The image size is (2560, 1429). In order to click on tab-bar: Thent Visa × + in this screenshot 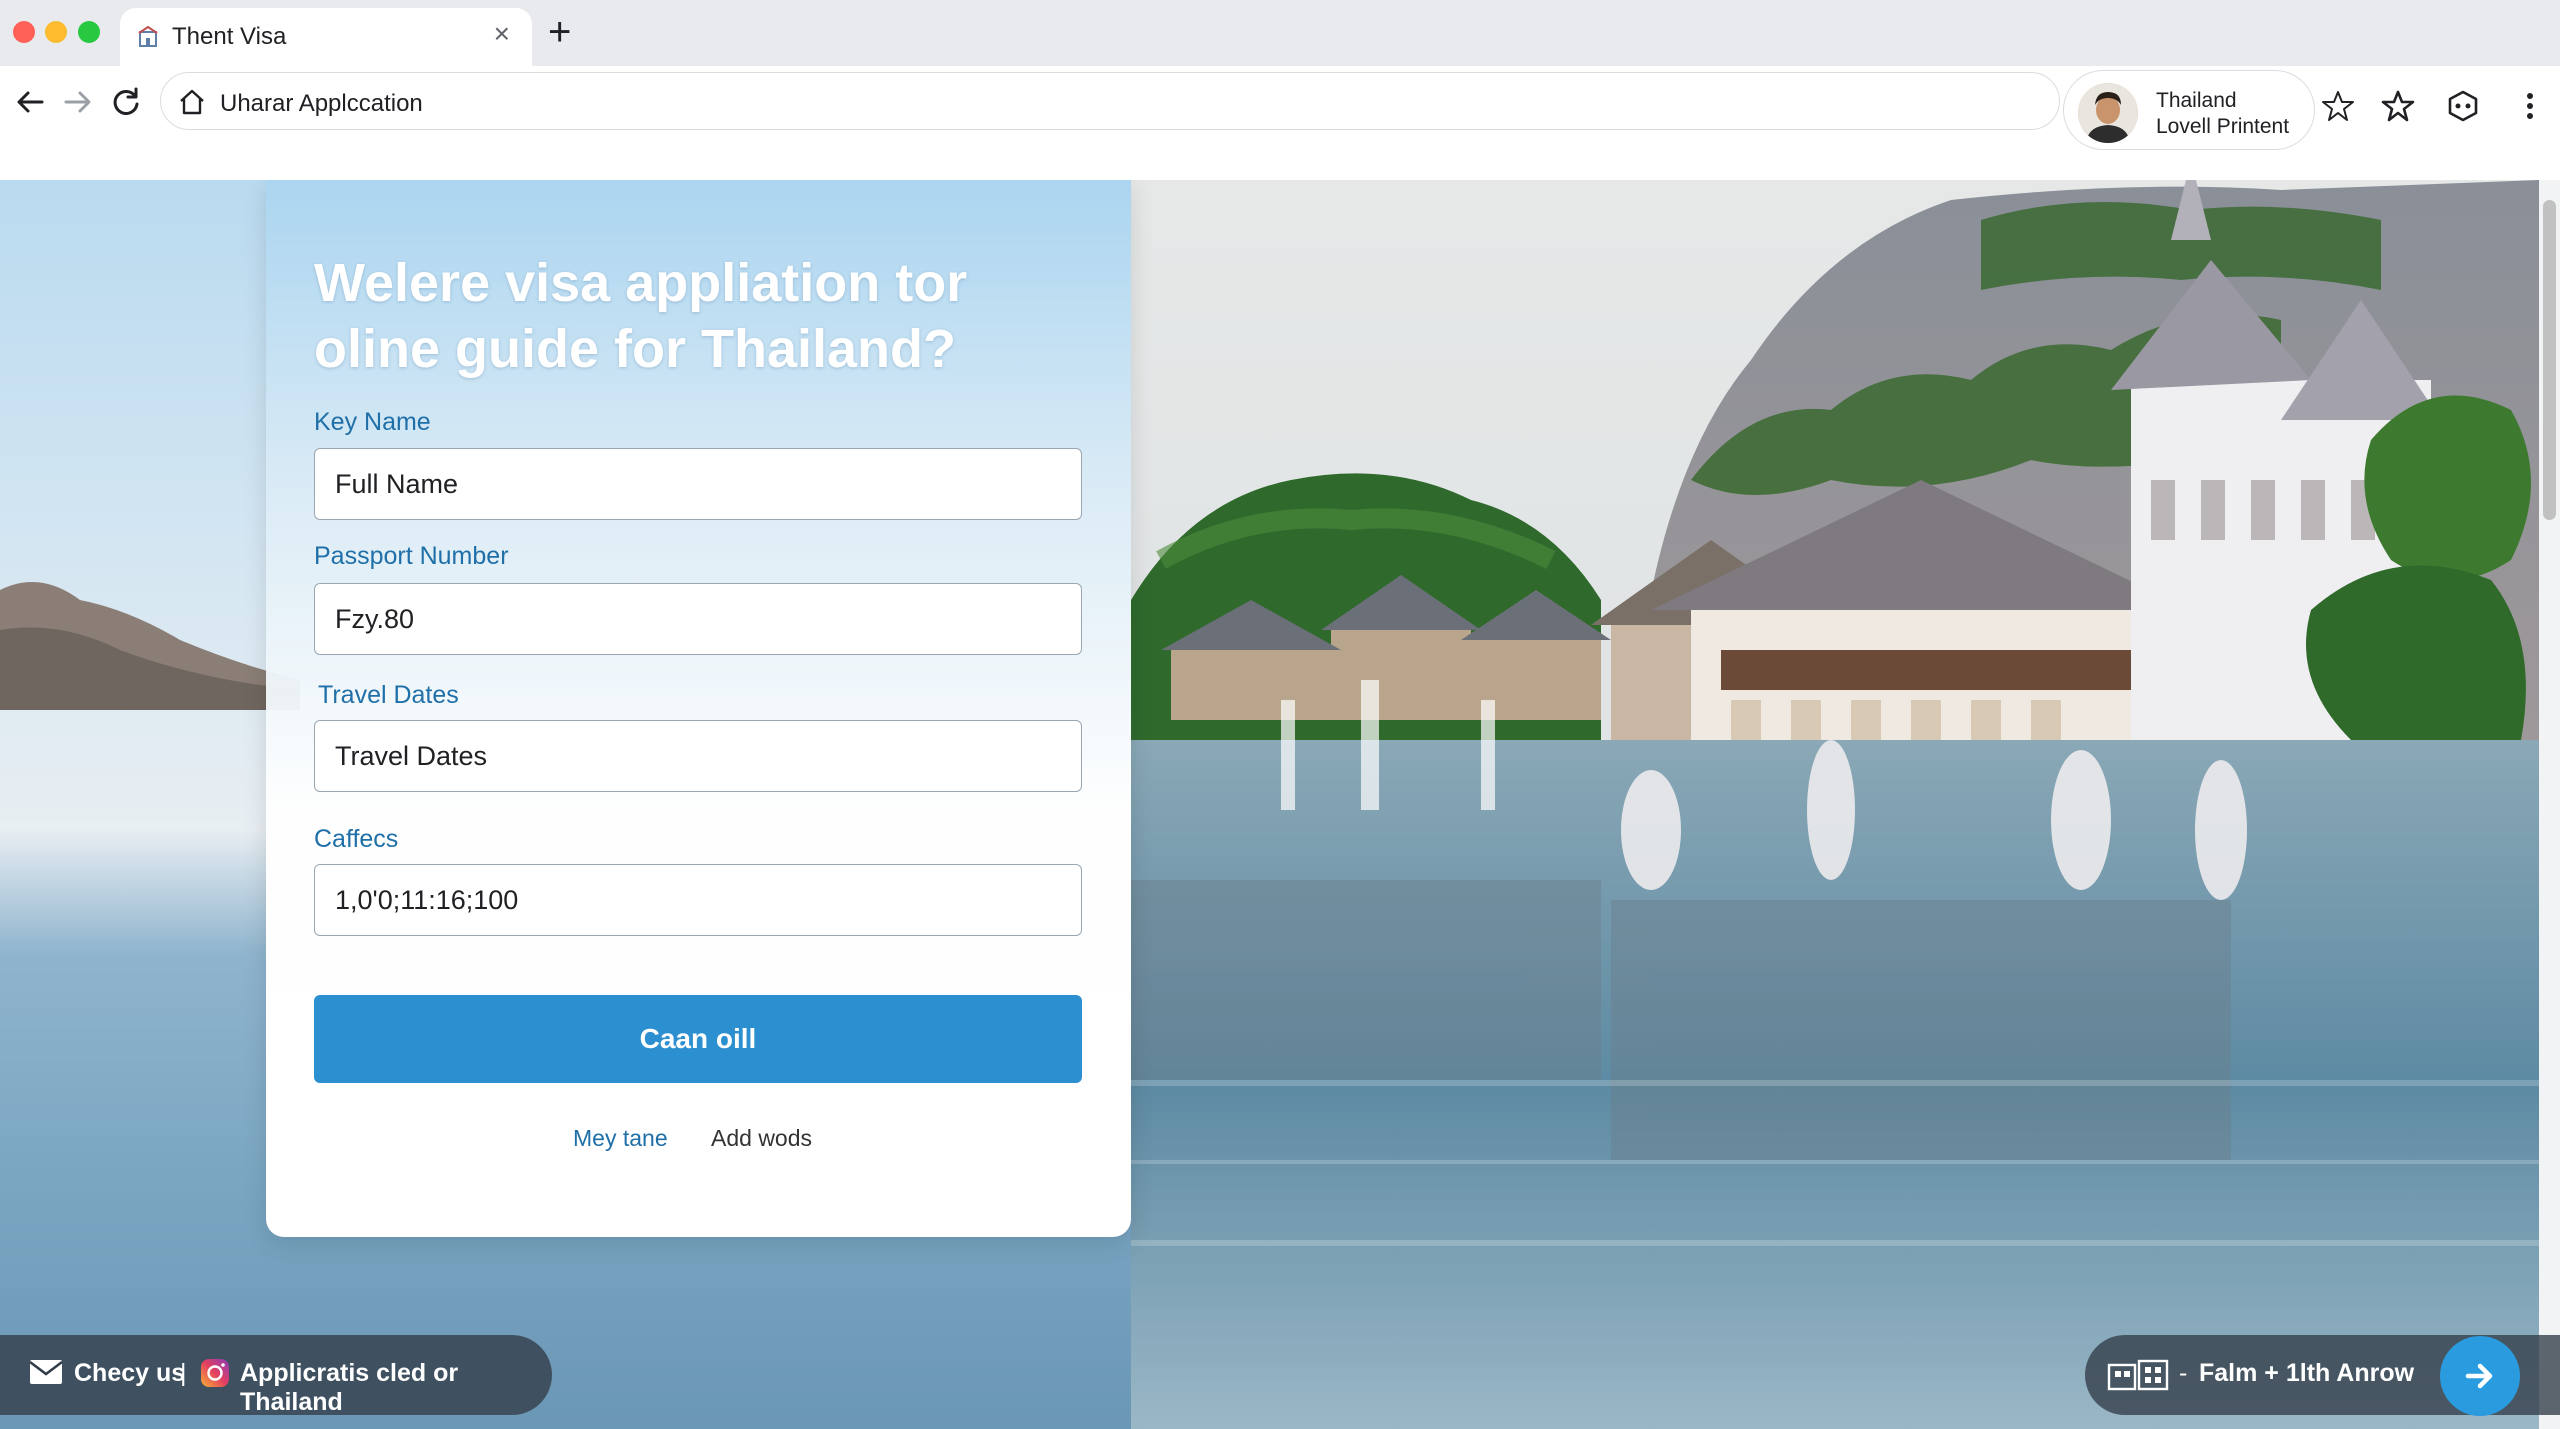, I will do `click(1280, 33)`.